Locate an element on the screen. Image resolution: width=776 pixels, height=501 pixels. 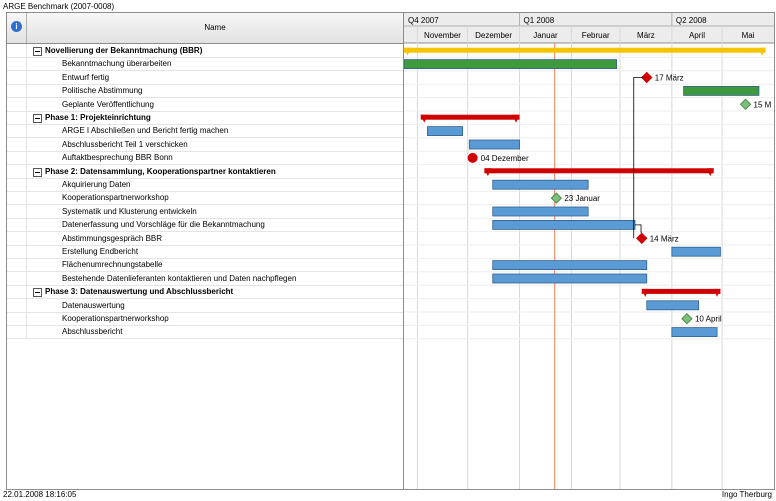
milestone-label: 15 M is located at coordinates (763, 104).